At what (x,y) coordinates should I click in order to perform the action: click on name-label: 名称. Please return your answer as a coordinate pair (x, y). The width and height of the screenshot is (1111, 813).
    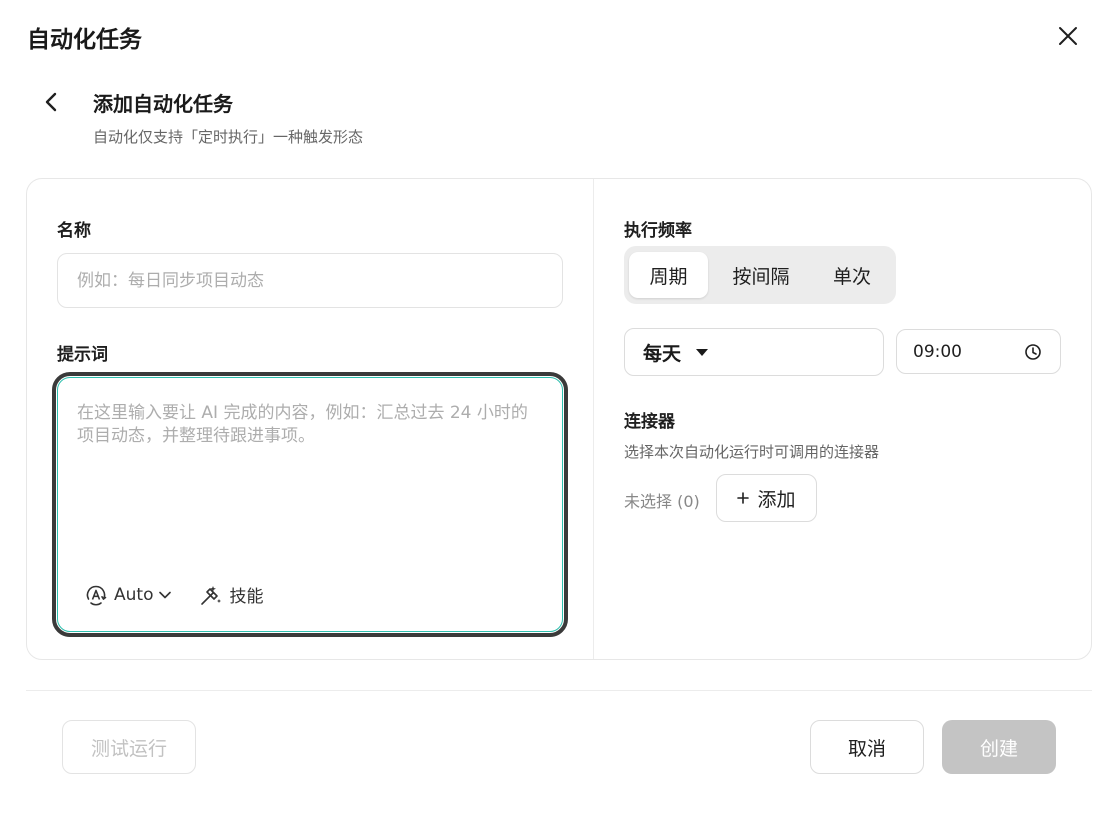
    Looking at the image, I should click on (74, 231).